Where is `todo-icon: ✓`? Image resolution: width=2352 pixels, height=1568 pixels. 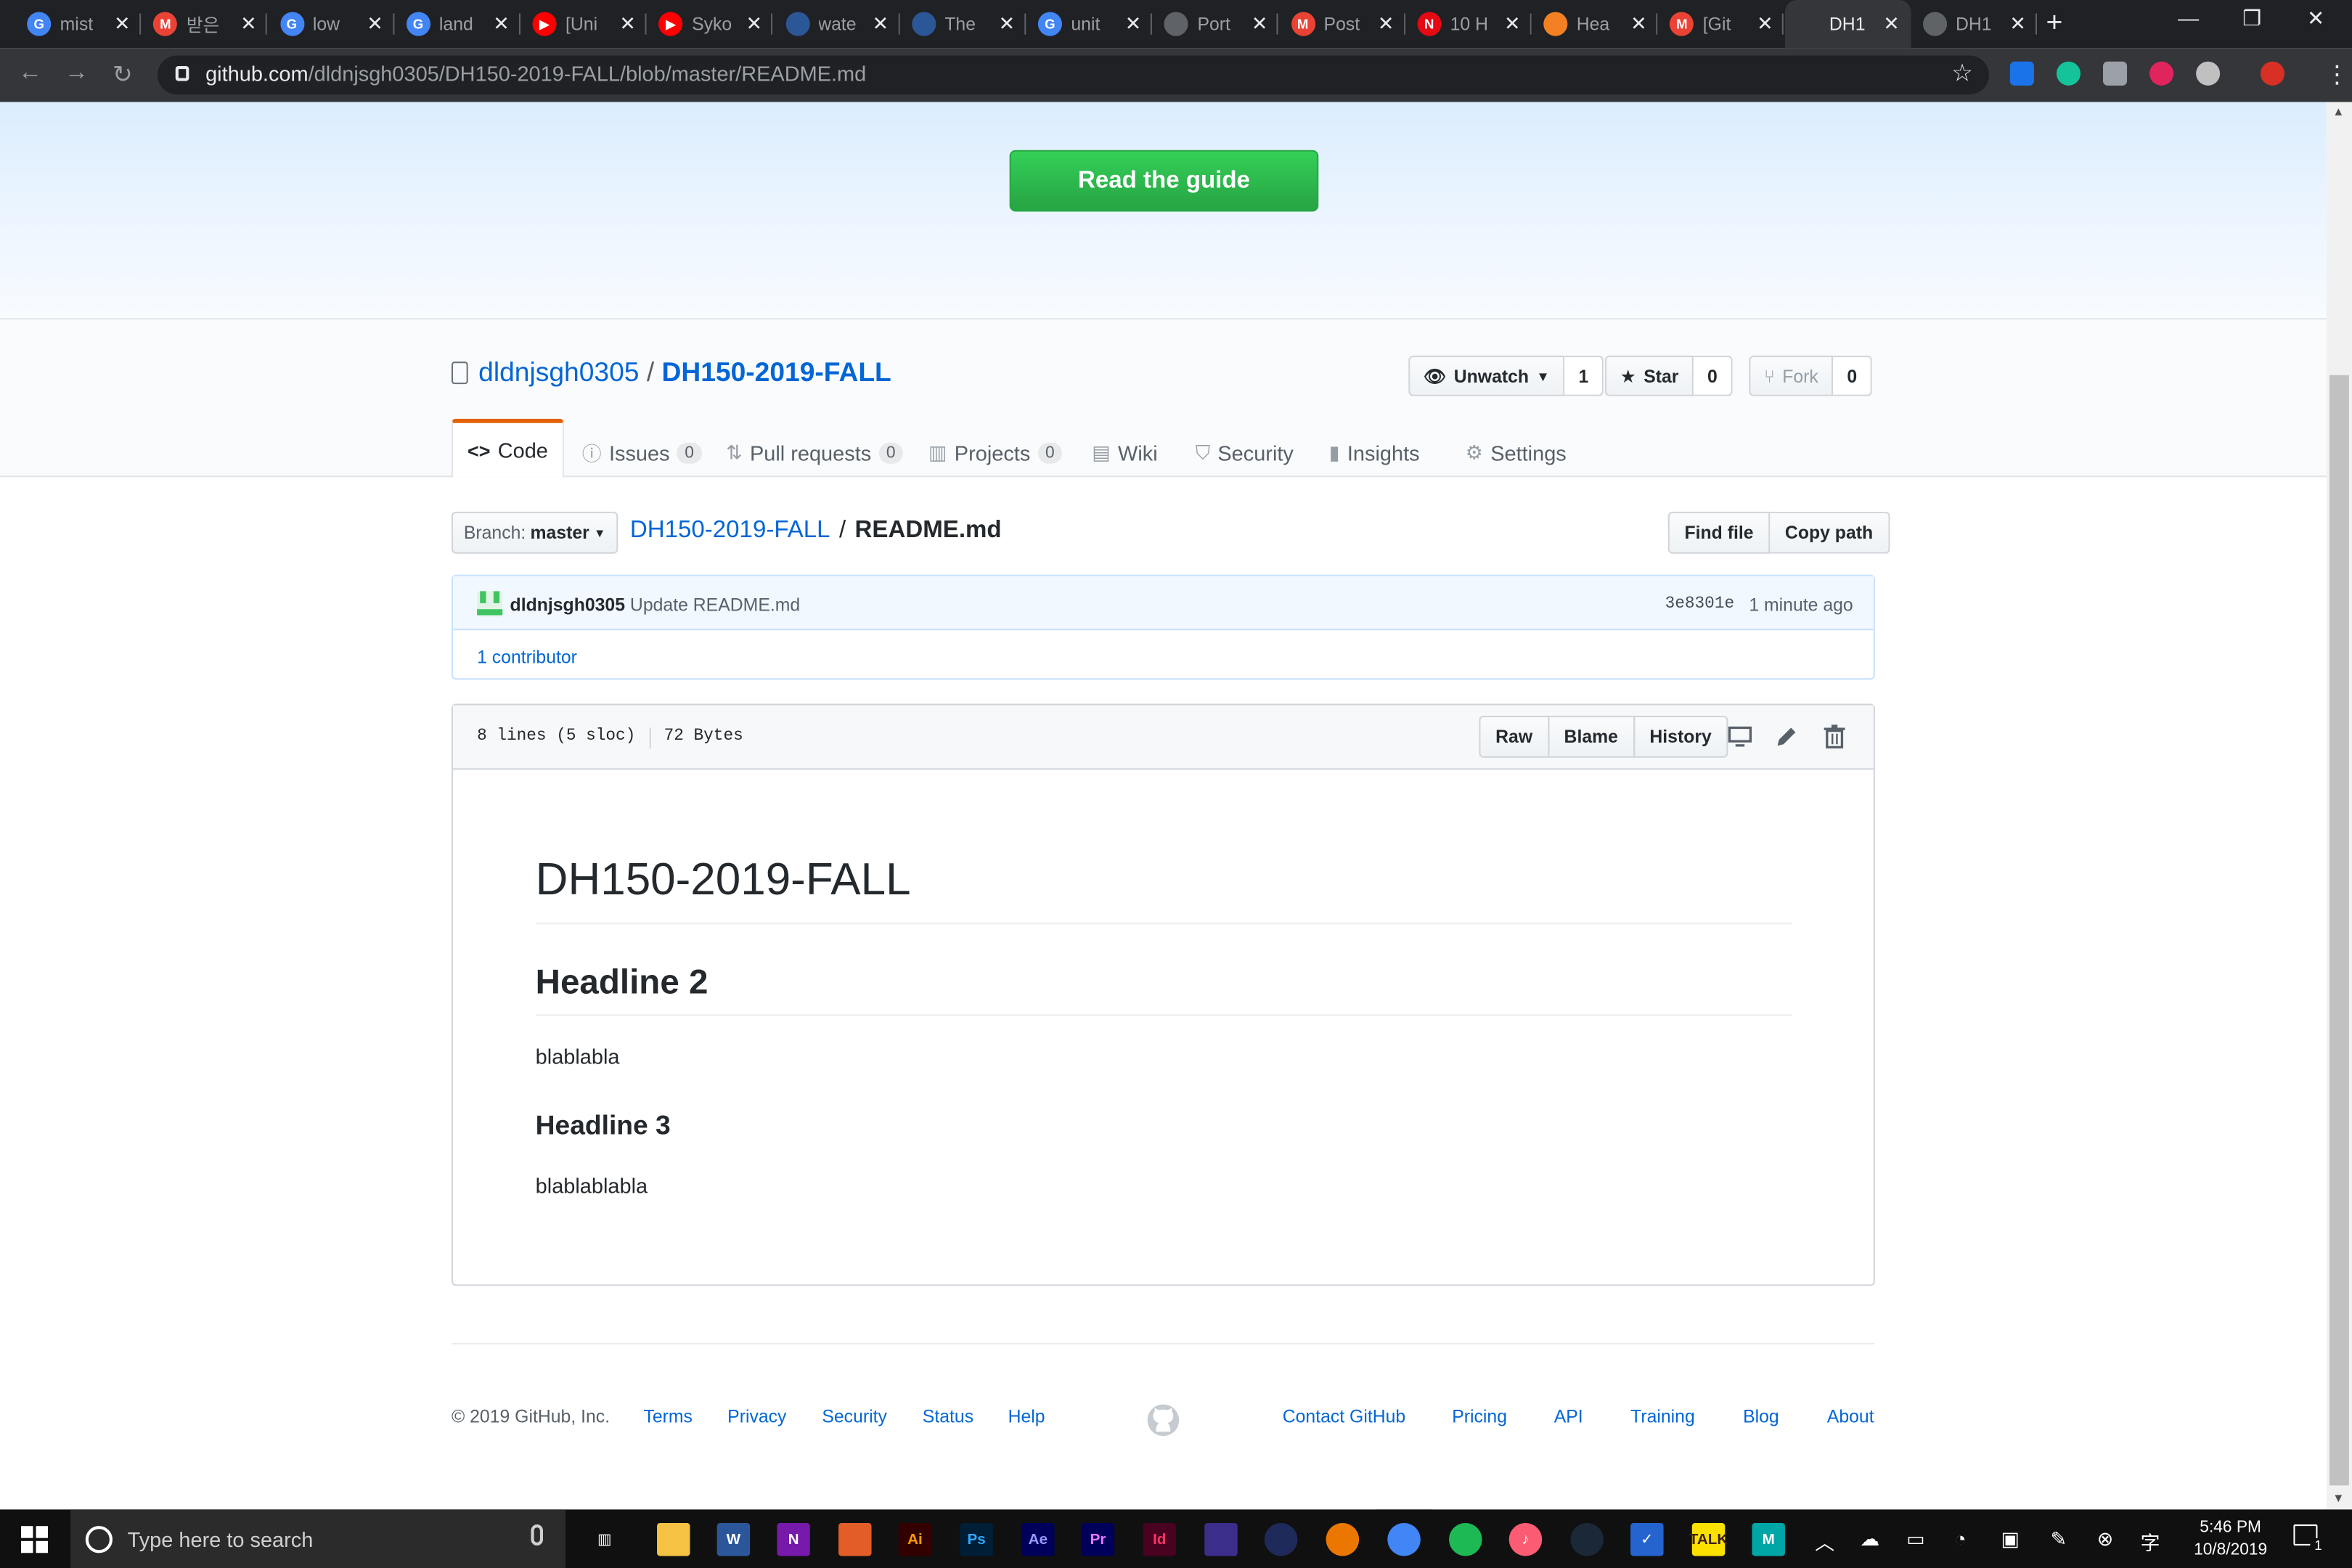
todo-icon: ✓ is located at coordinates (1647, 1539).